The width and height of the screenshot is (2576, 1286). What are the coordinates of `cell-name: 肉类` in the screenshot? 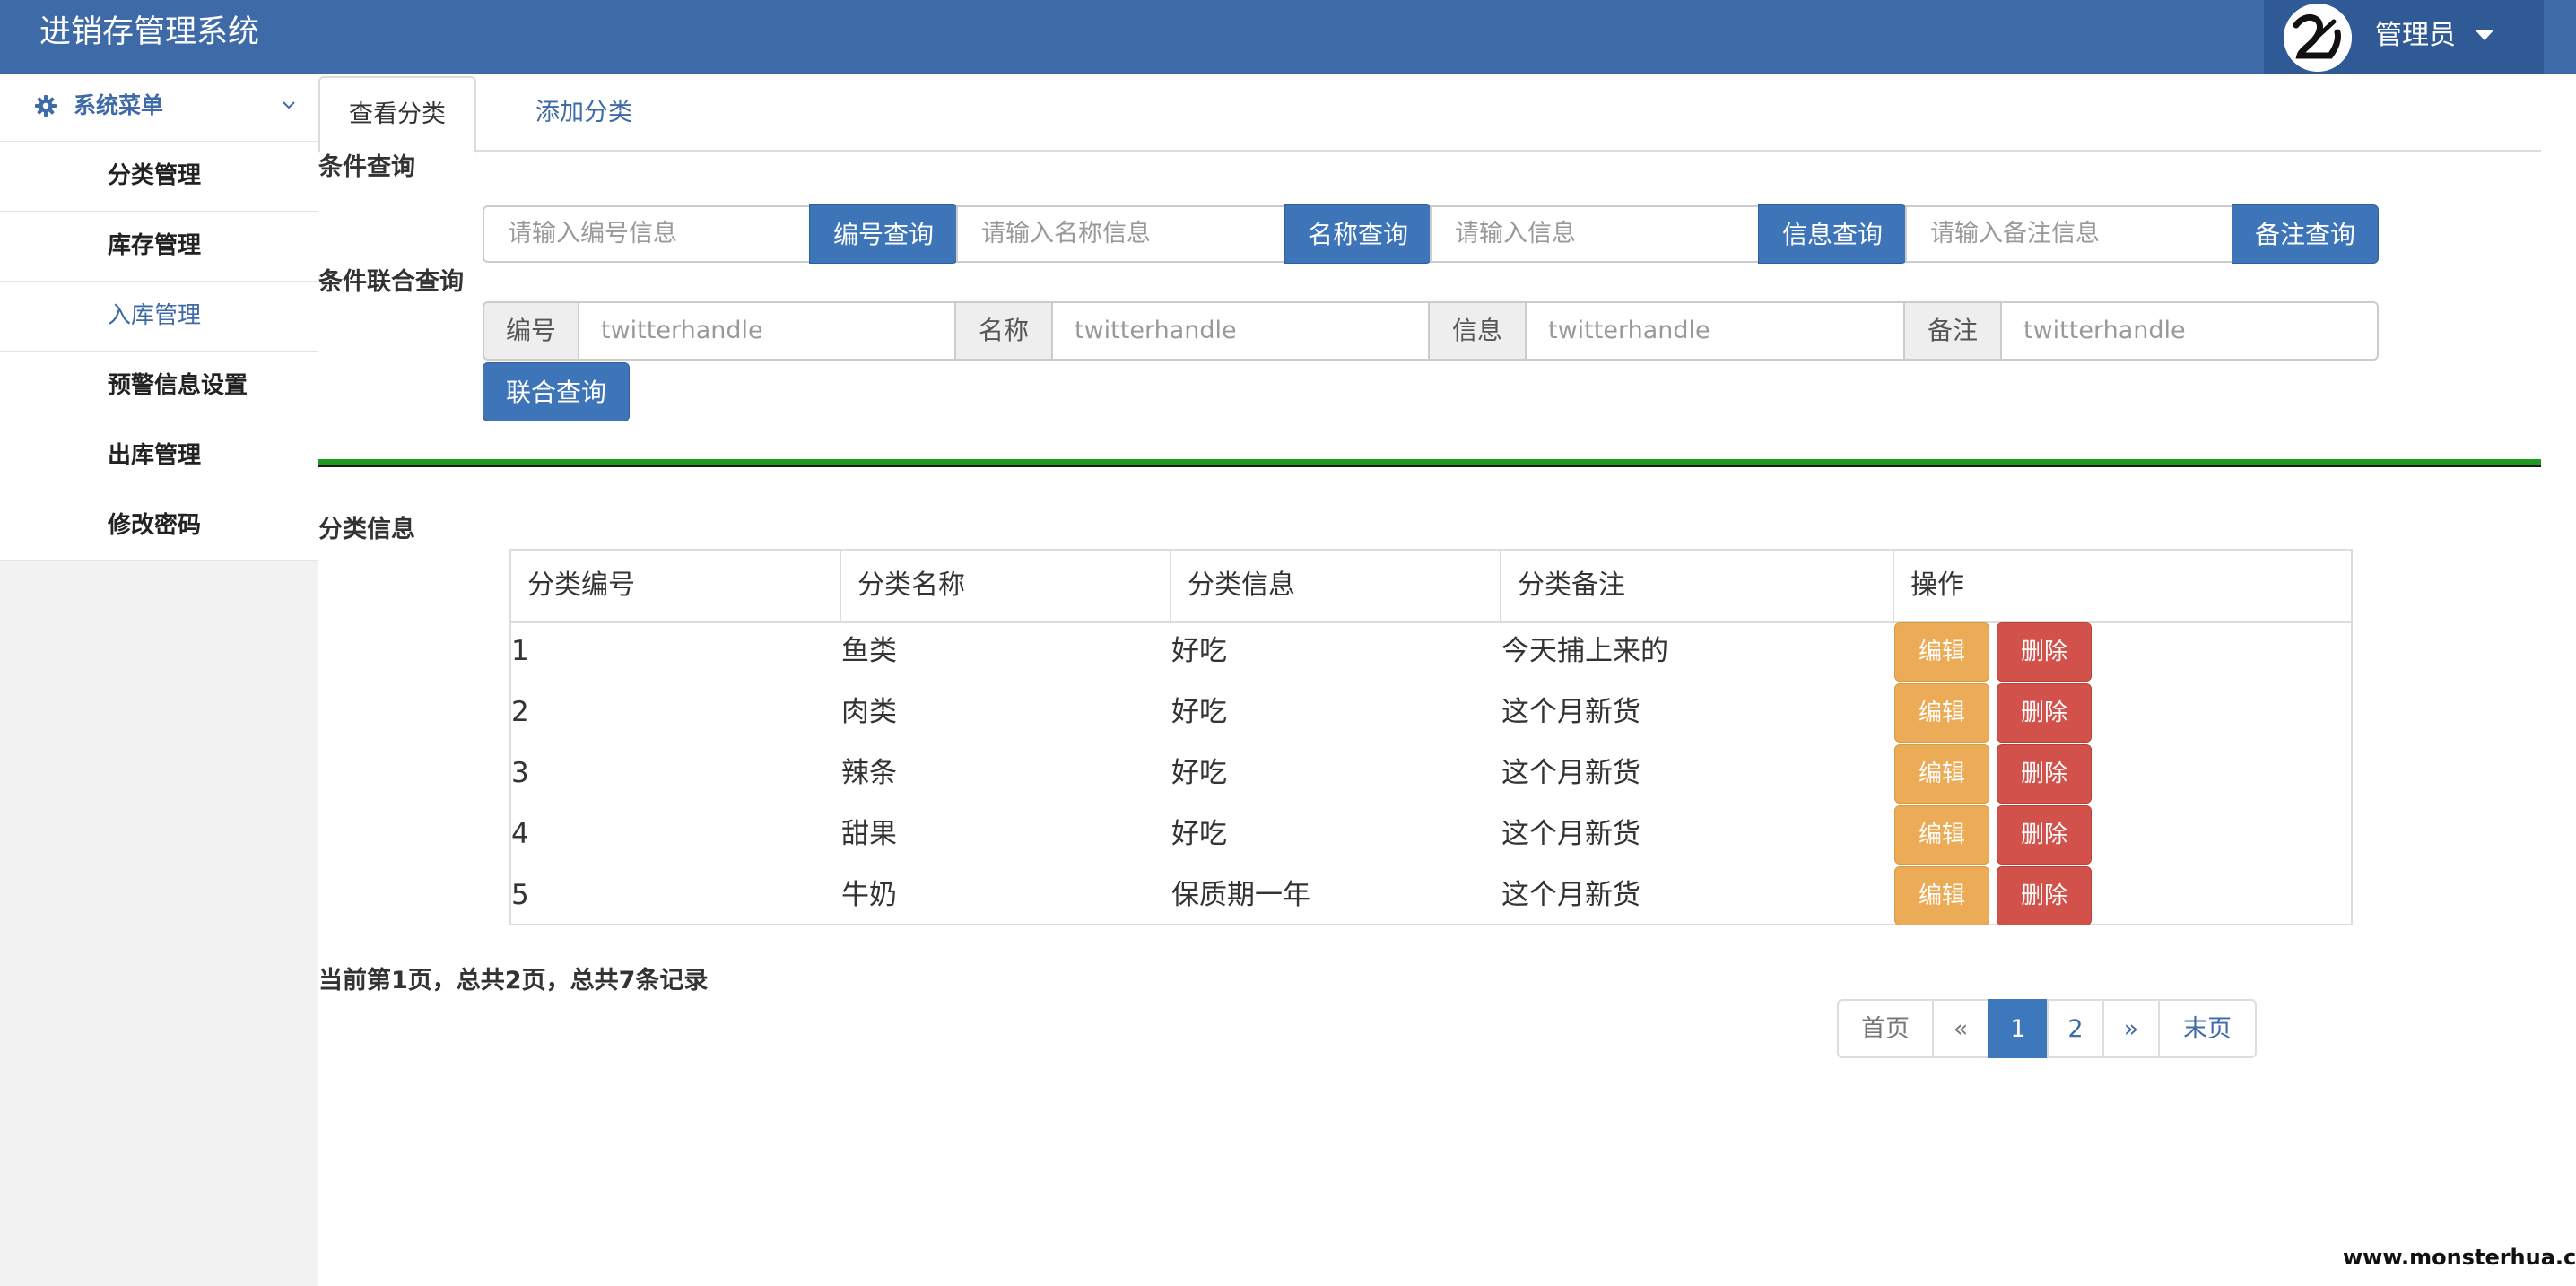 It's located at (869, 712).